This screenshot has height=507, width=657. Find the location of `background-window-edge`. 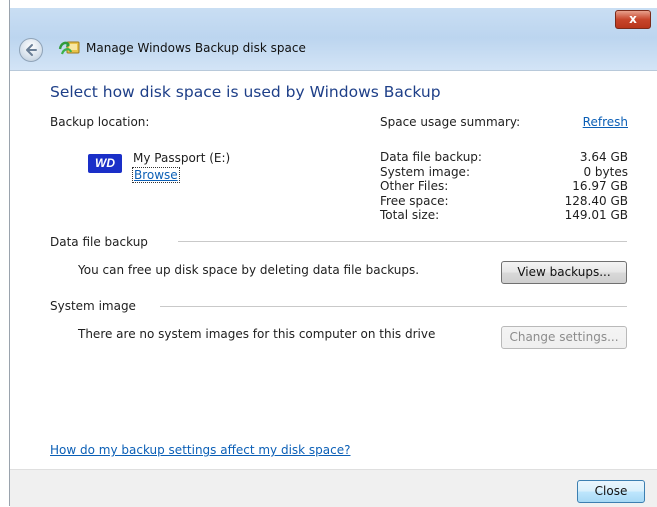

background-window-edge is located at coordinates (5, 253).